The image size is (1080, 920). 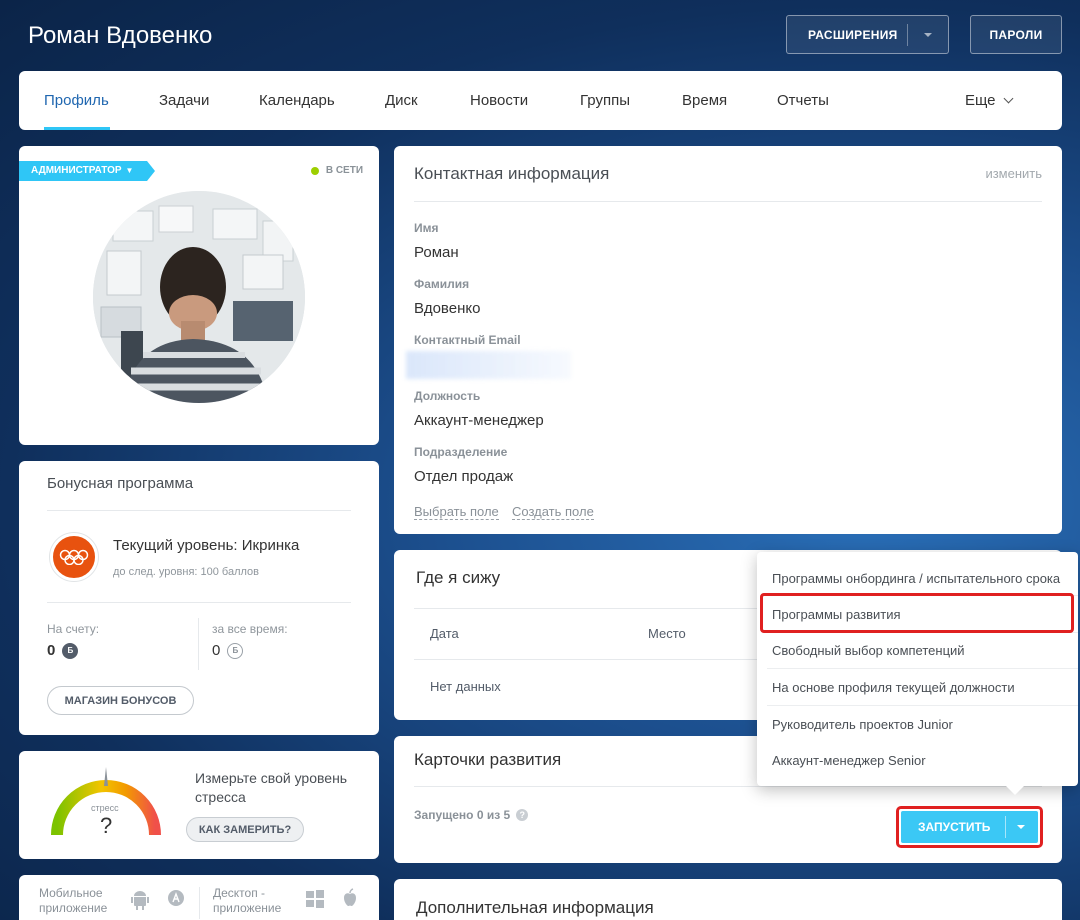 I want to click on profile-card: АДМИНИСТРАТОР ▼ В СЕТИ, so click(x=199, y=295).